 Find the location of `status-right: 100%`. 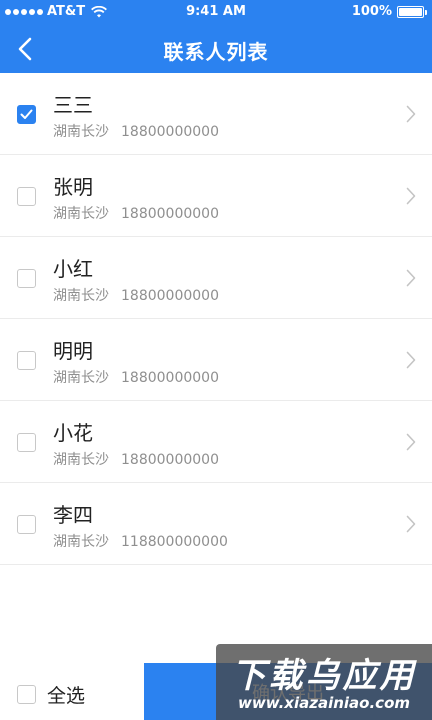

status-right: 100% is located at coordinates (389, 11).